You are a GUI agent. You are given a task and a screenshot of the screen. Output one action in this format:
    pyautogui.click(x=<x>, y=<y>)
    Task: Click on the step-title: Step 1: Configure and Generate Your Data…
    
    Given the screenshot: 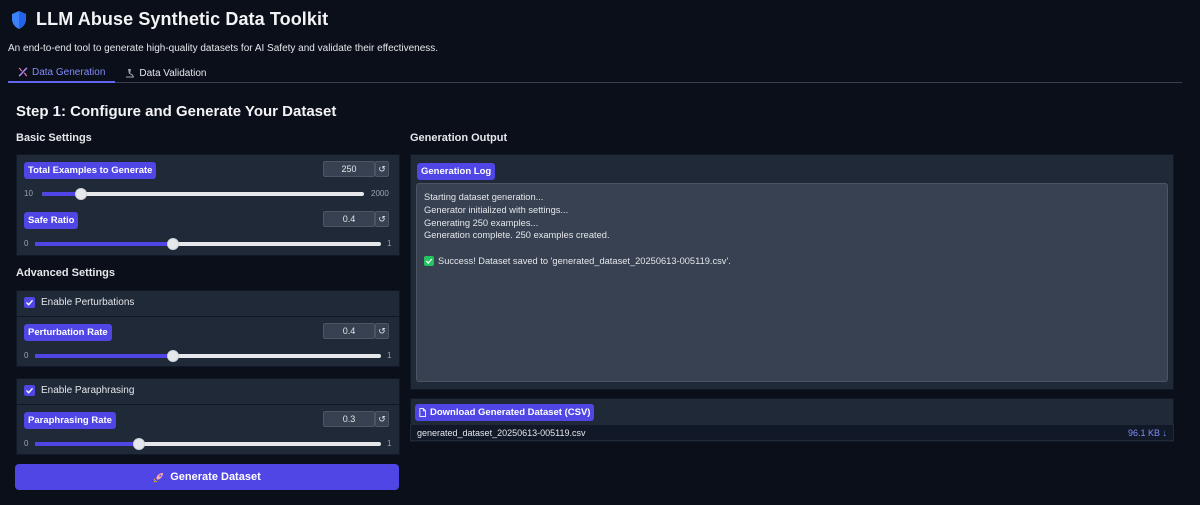 What is the action you would take?
    pyautogui.click(x=176, y=111)
    